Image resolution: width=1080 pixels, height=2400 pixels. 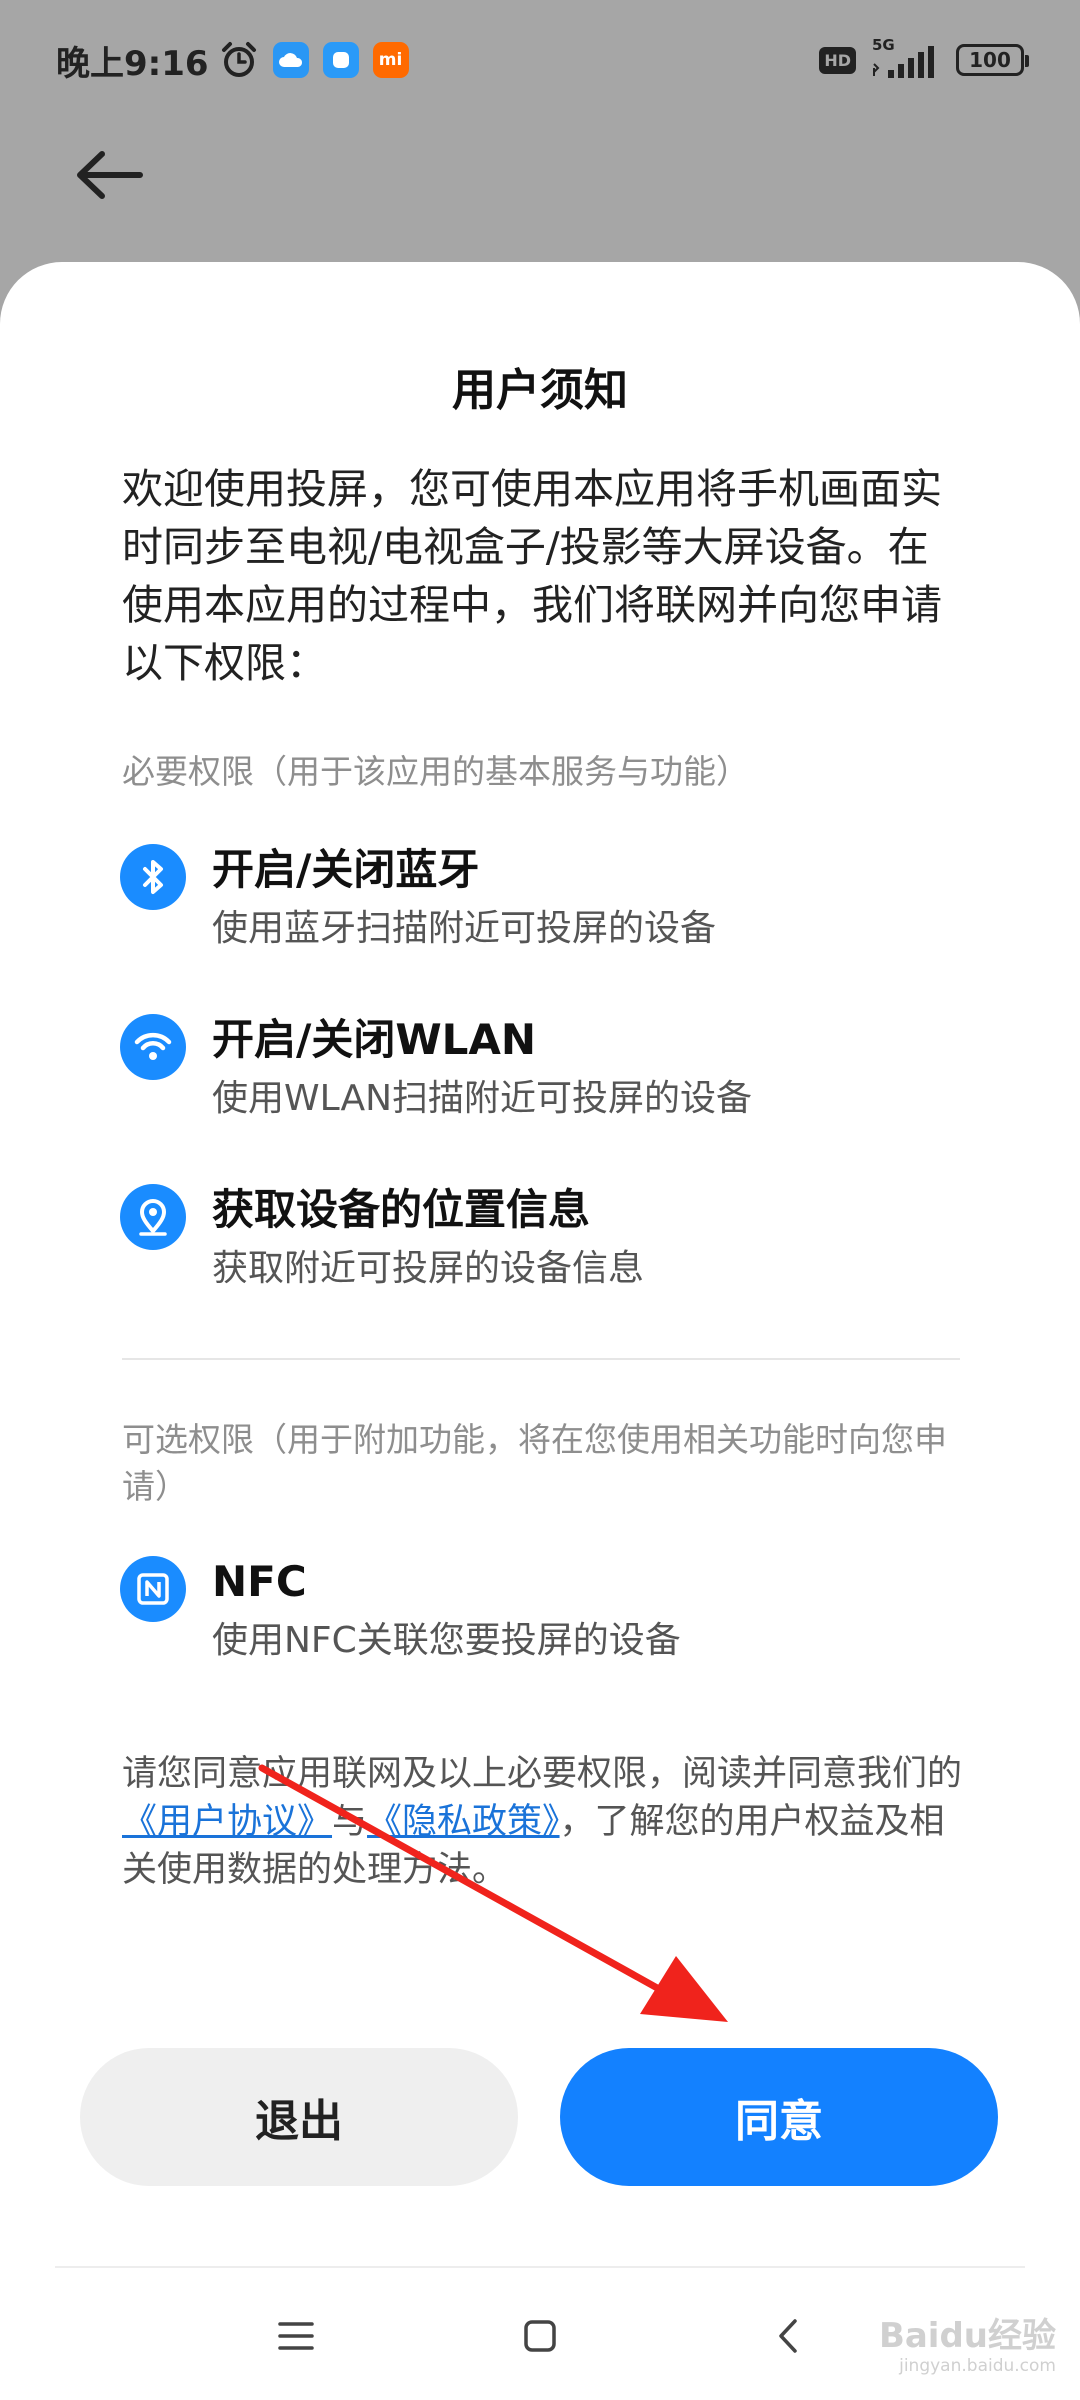 What do you see at coordinates (401, 1209) in the screenshot?
I see `permission-title: 获取设备的位置信息` at bounding box center [401, 1209].